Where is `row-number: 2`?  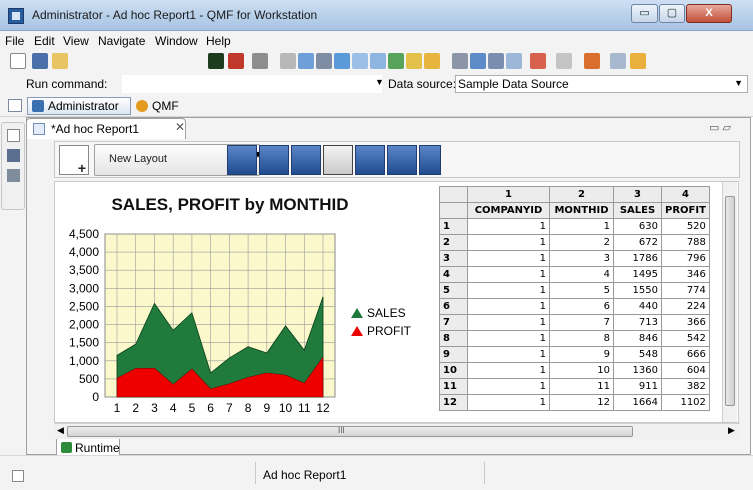 row-number: 2 is located at coordinates (453, 242).